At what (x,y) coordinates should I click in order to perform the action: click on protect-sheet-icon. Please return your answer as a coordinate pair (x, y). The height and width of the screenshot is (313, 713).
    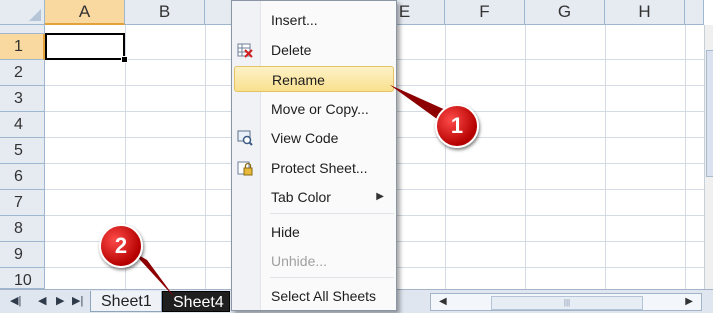
    Looking at the image, I should click on (245, 168).